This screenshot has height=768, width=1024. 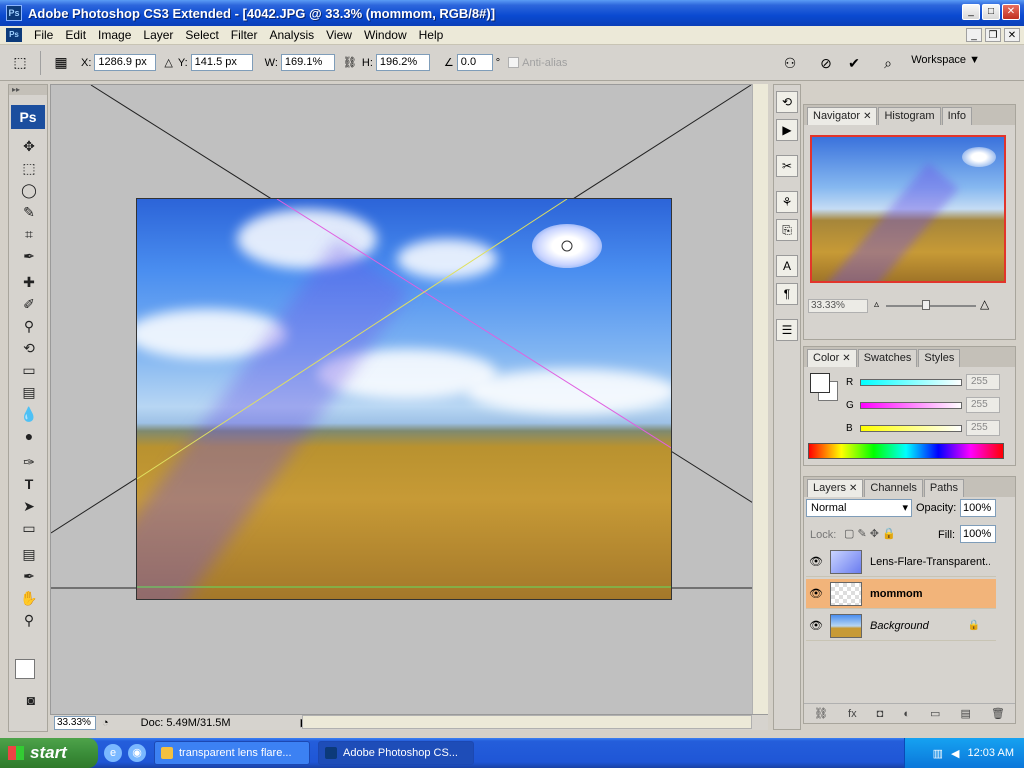 What do you see at coordinates (787, 130) in the screenshot?
I see `actions-panel-icon: ▶` at bounding box center [787, 130].